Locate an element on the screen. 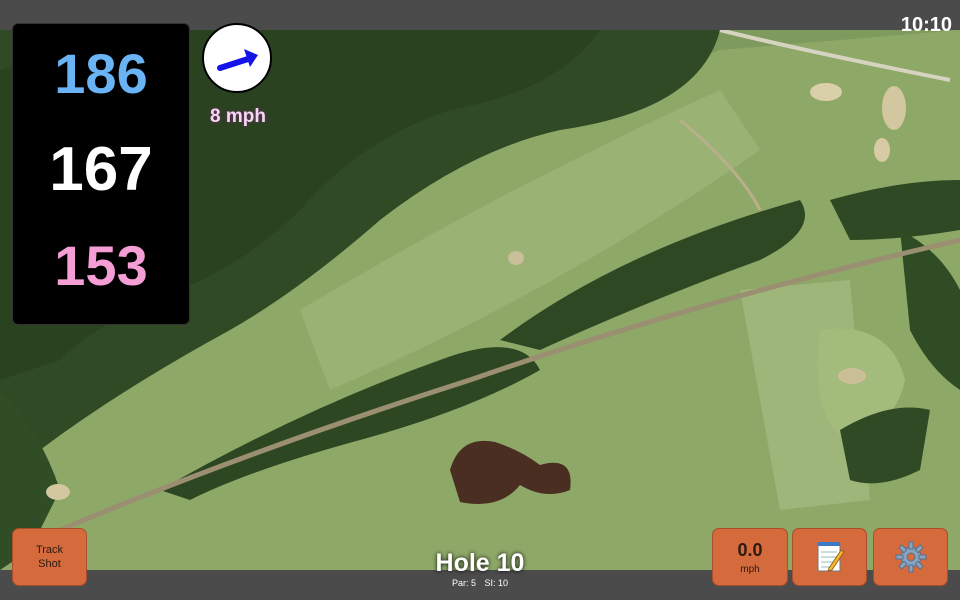 The height and width of the screenshot is (600, 960). par-label: Par: 5 is located at coordinates (463, 583).